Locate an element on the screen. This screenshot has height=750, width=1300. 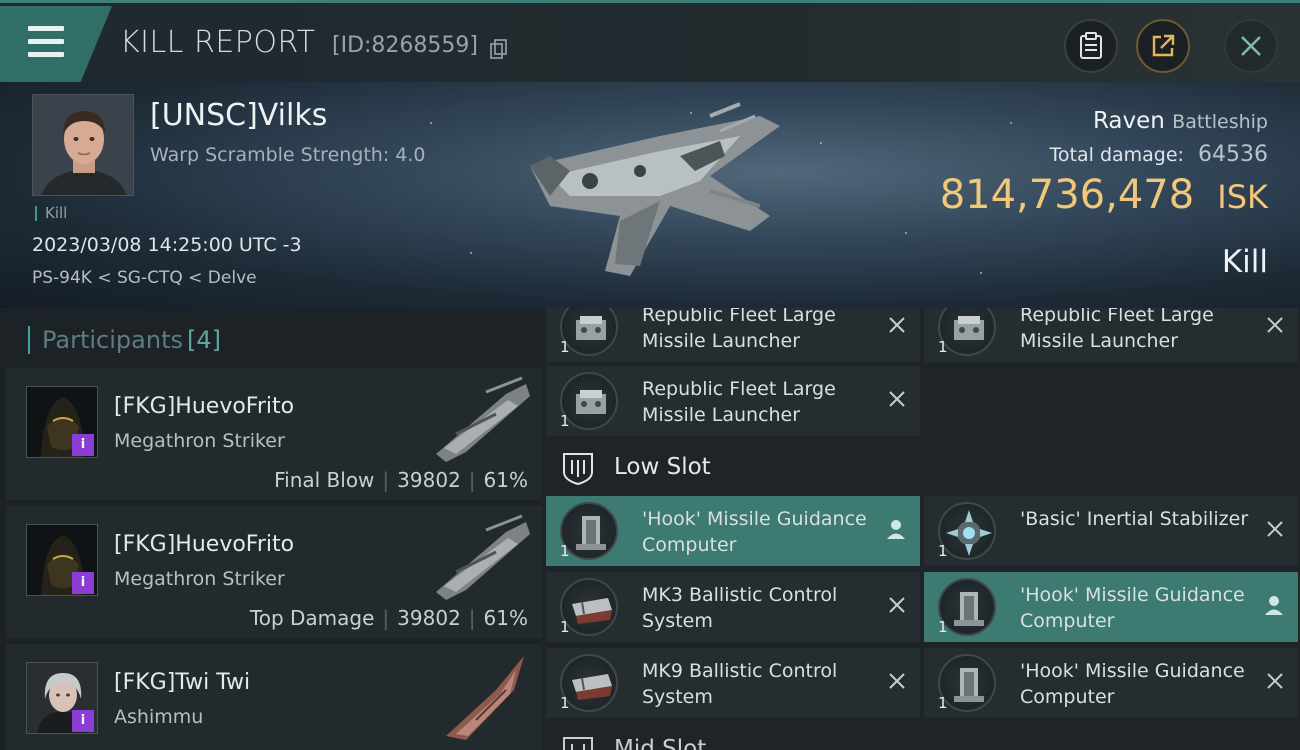
page-title: KILL REPORT is located at coordinates (218, 42).